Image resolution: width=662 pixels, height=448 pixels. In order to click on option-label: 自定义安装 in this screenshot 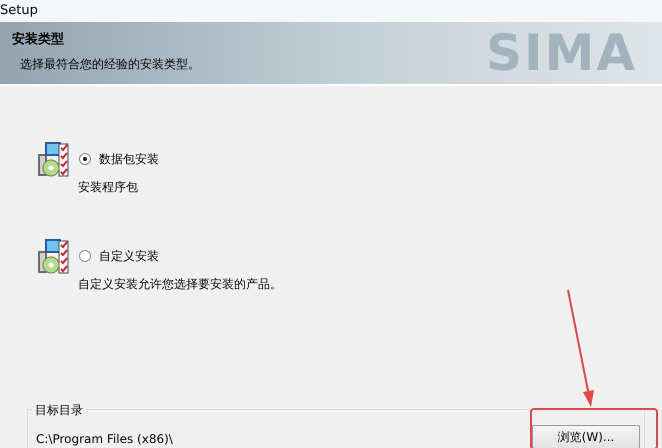, I will do `click(129, 256)`.